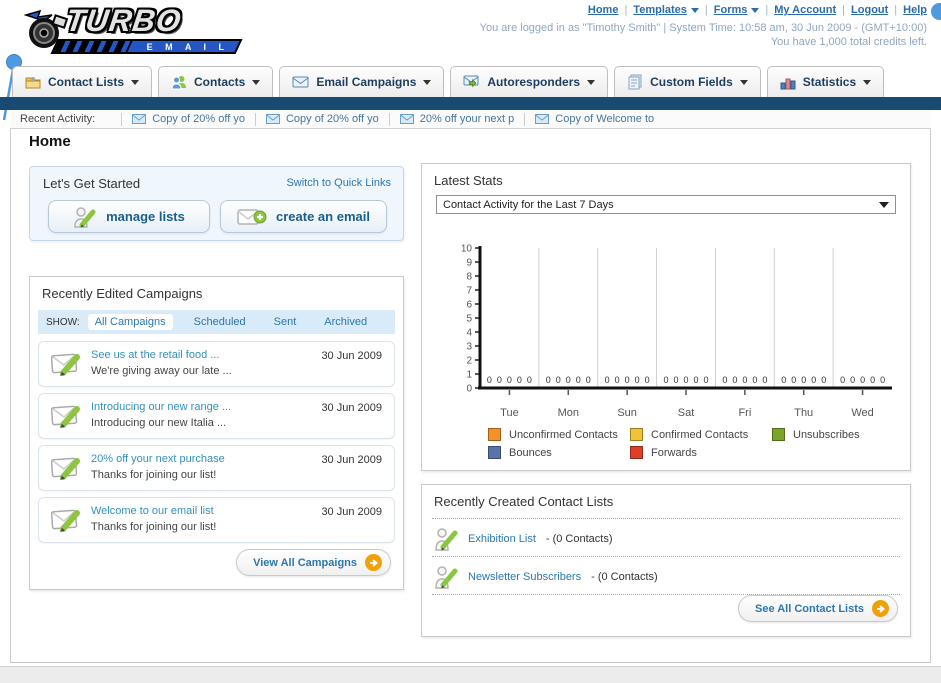 The height and width of the screenshot is (683, 941). I want to click on nav-my-account-link: My Account, so click(805, 10).